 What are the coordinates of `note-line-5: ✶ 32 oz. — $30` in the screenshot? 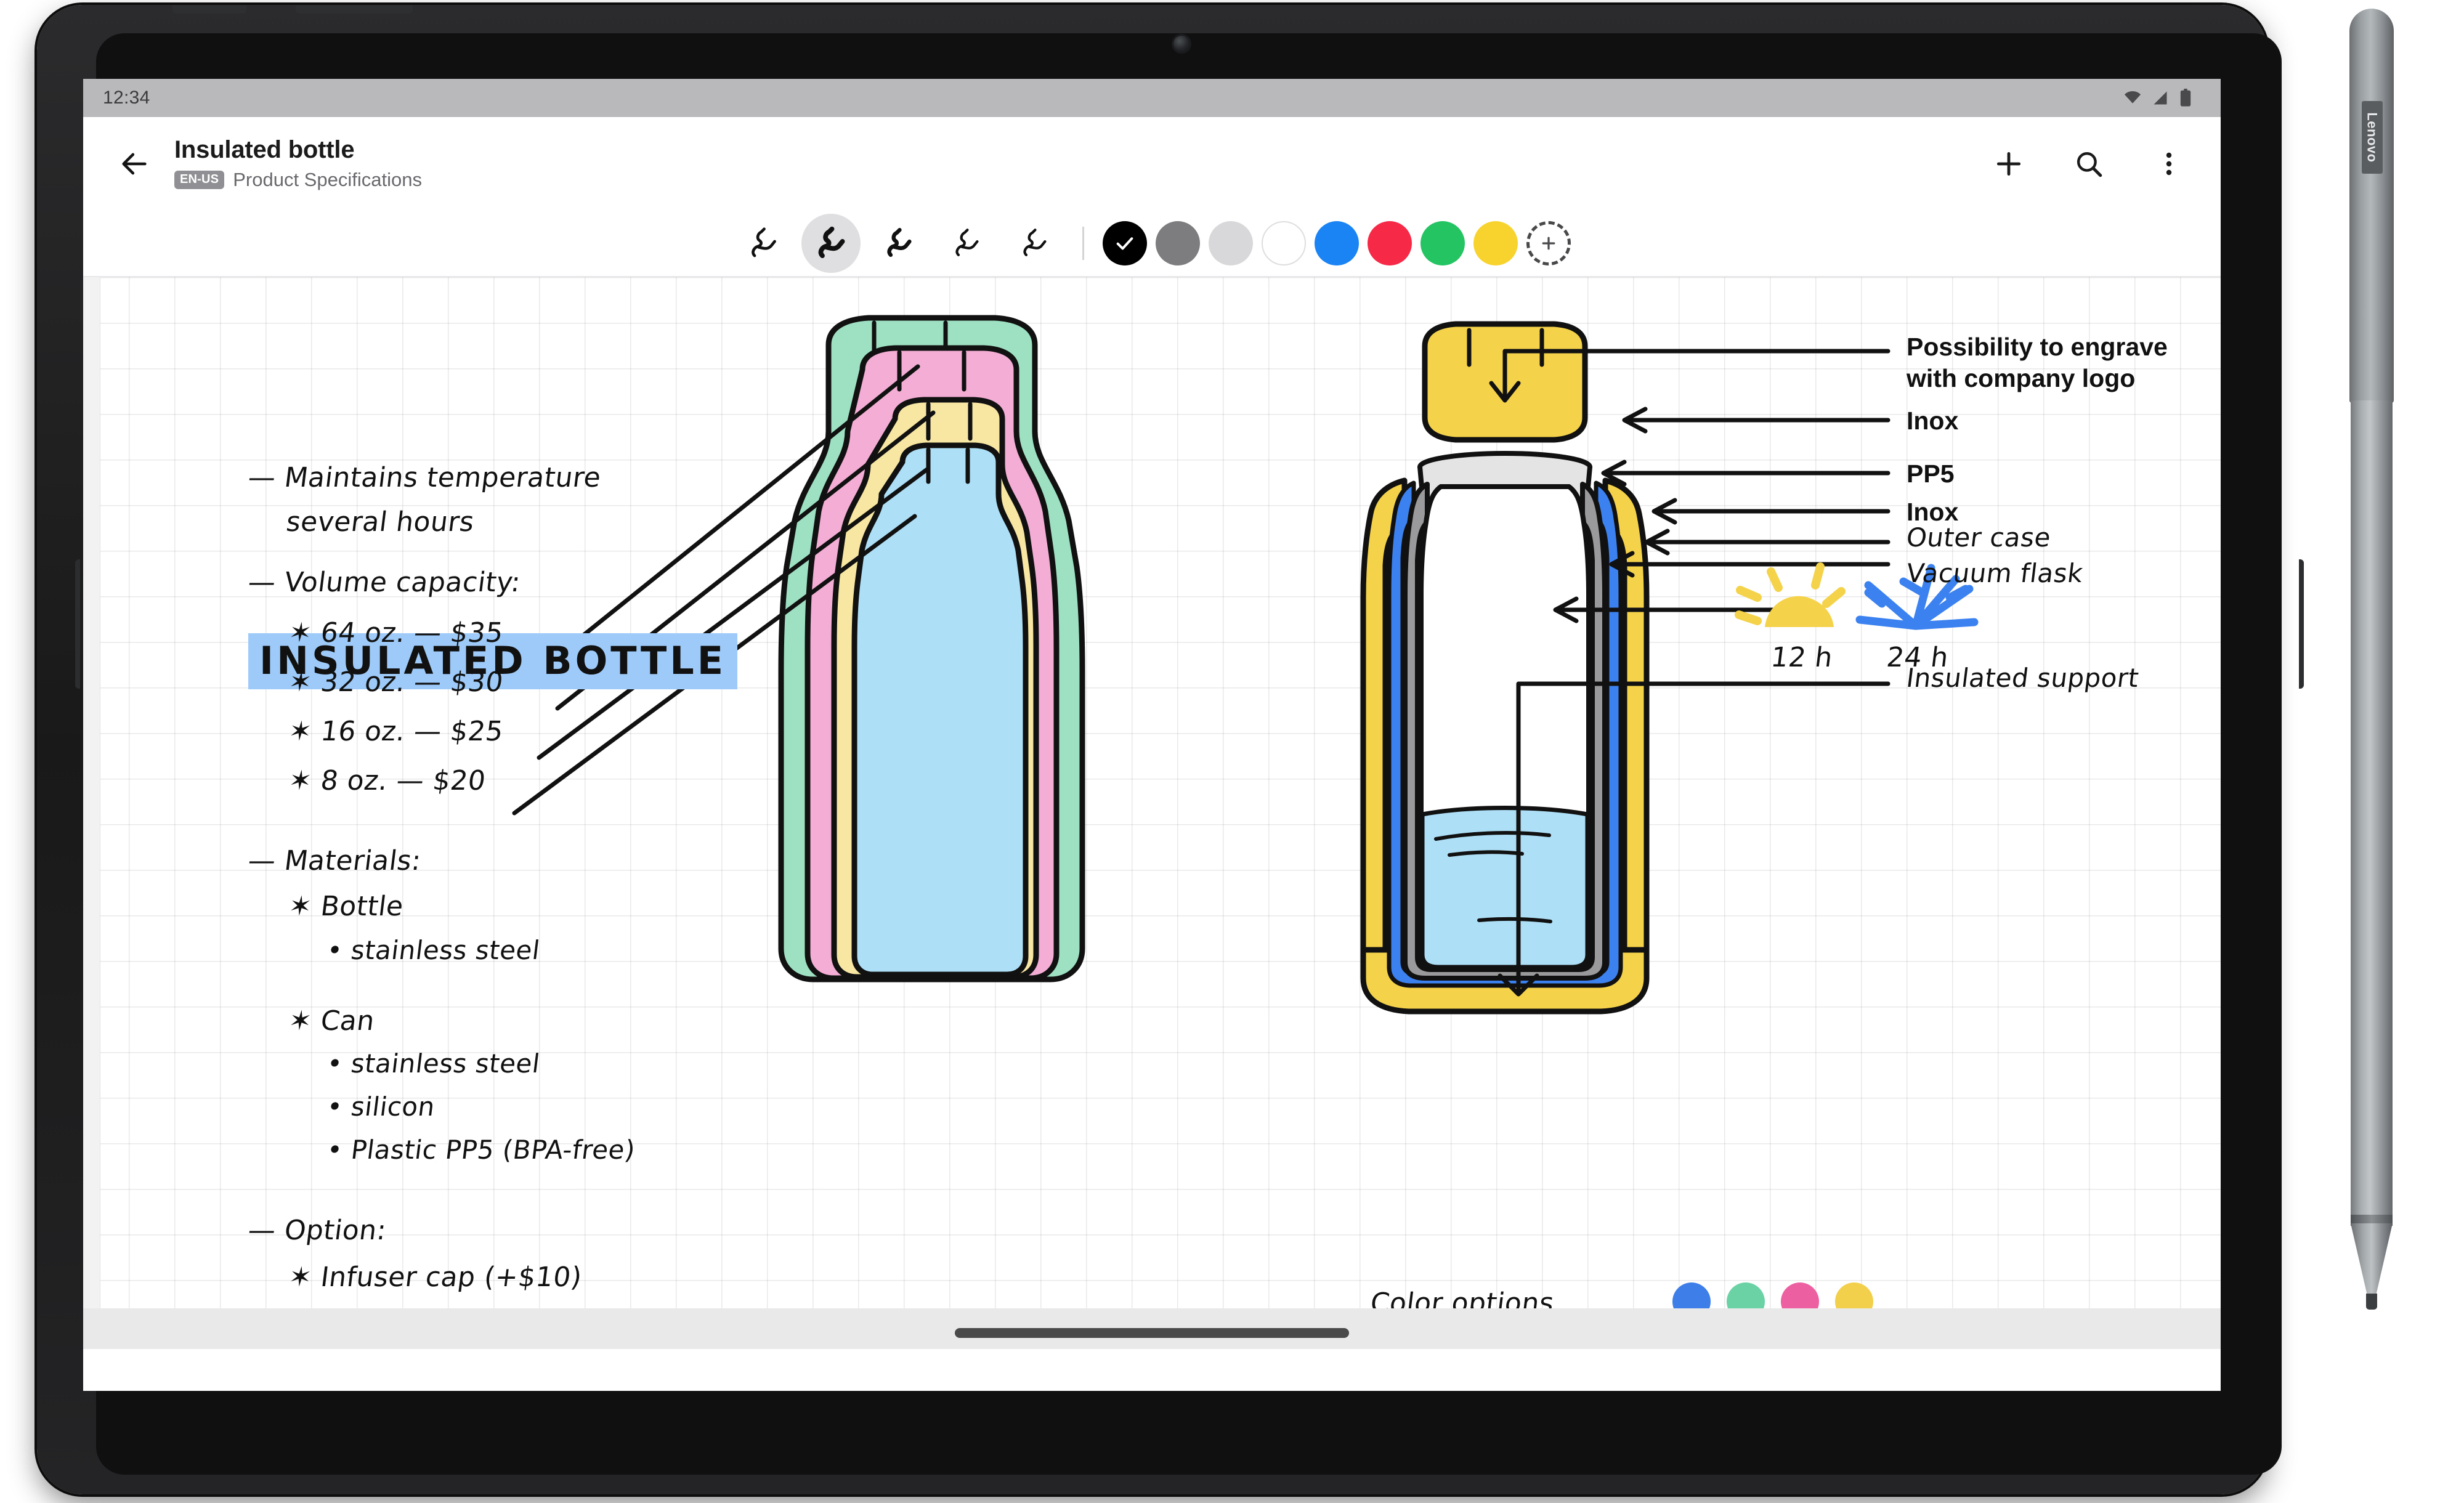 It's located at (396, 682).